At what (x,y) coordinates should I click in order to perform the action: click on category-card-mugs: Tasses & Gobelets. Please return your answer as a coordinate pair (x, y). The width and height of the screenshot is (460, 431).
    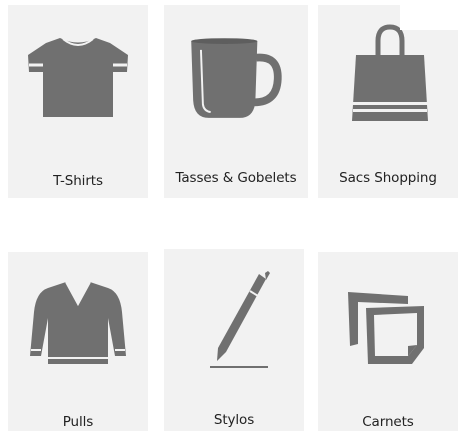
    Looking at the image, I should click on (236, 101).